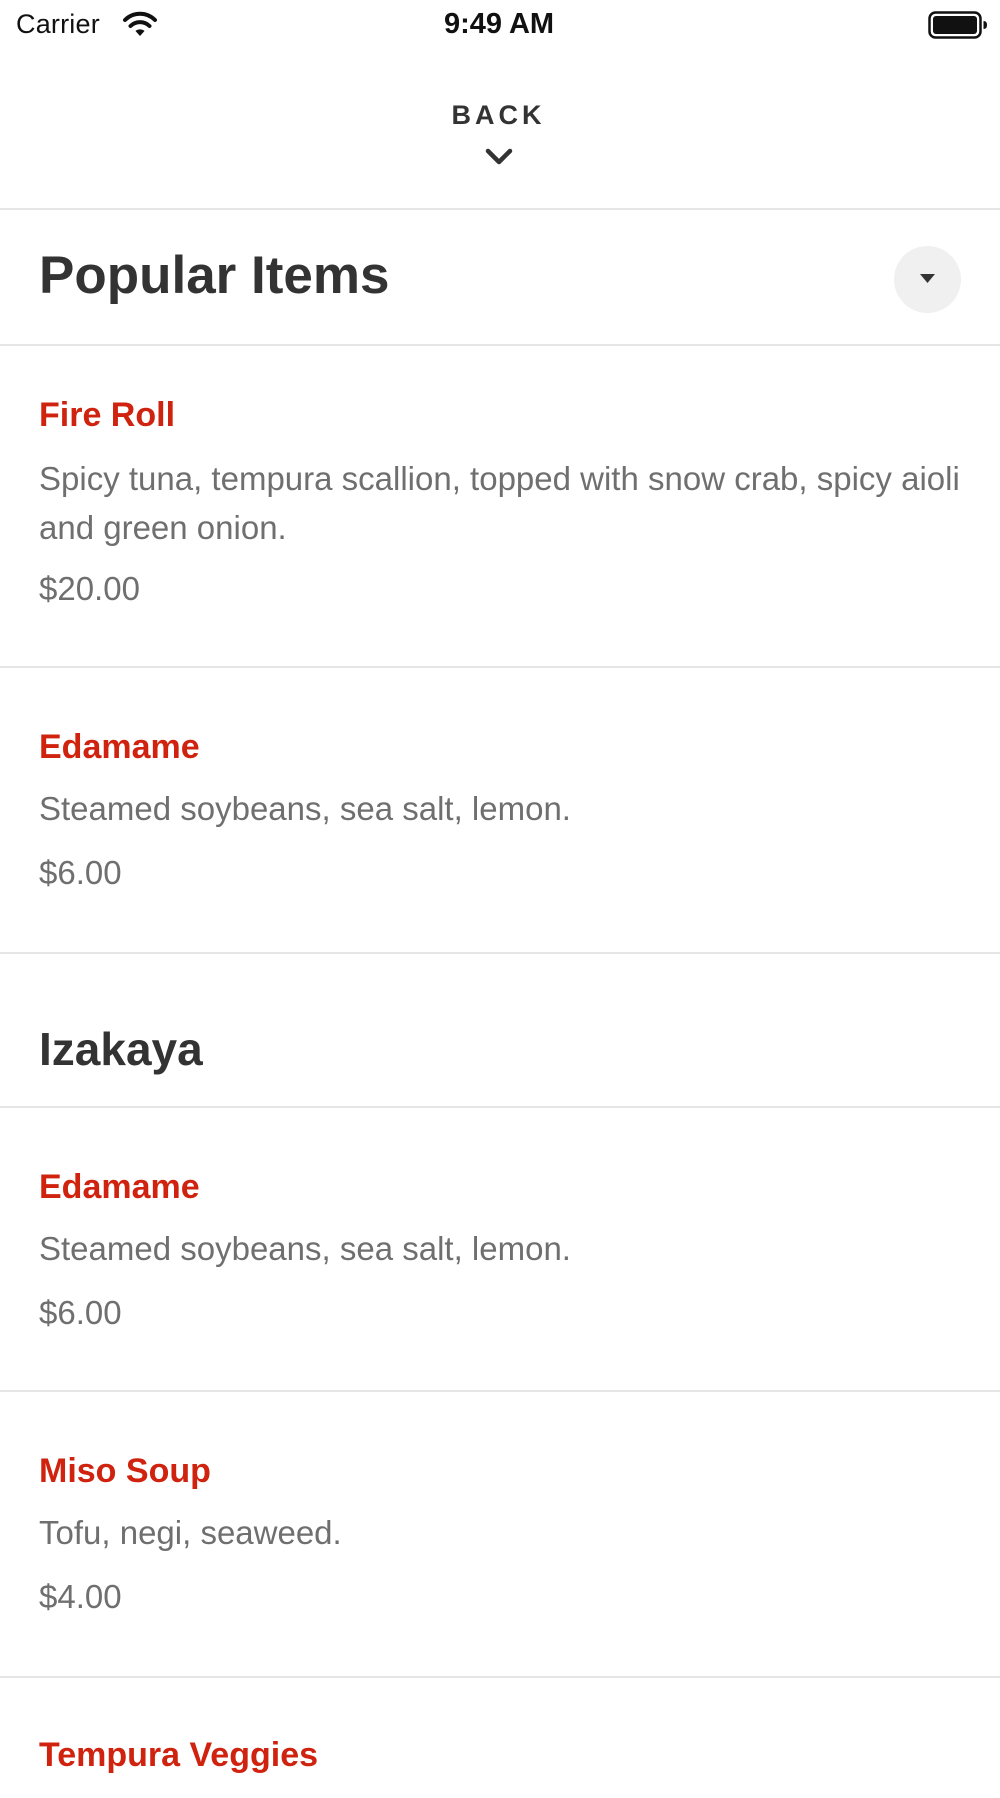  Describe the element at coordinates (179, 1755) in the screenshot. I see `item-name: Tempura Veggies` at that location.